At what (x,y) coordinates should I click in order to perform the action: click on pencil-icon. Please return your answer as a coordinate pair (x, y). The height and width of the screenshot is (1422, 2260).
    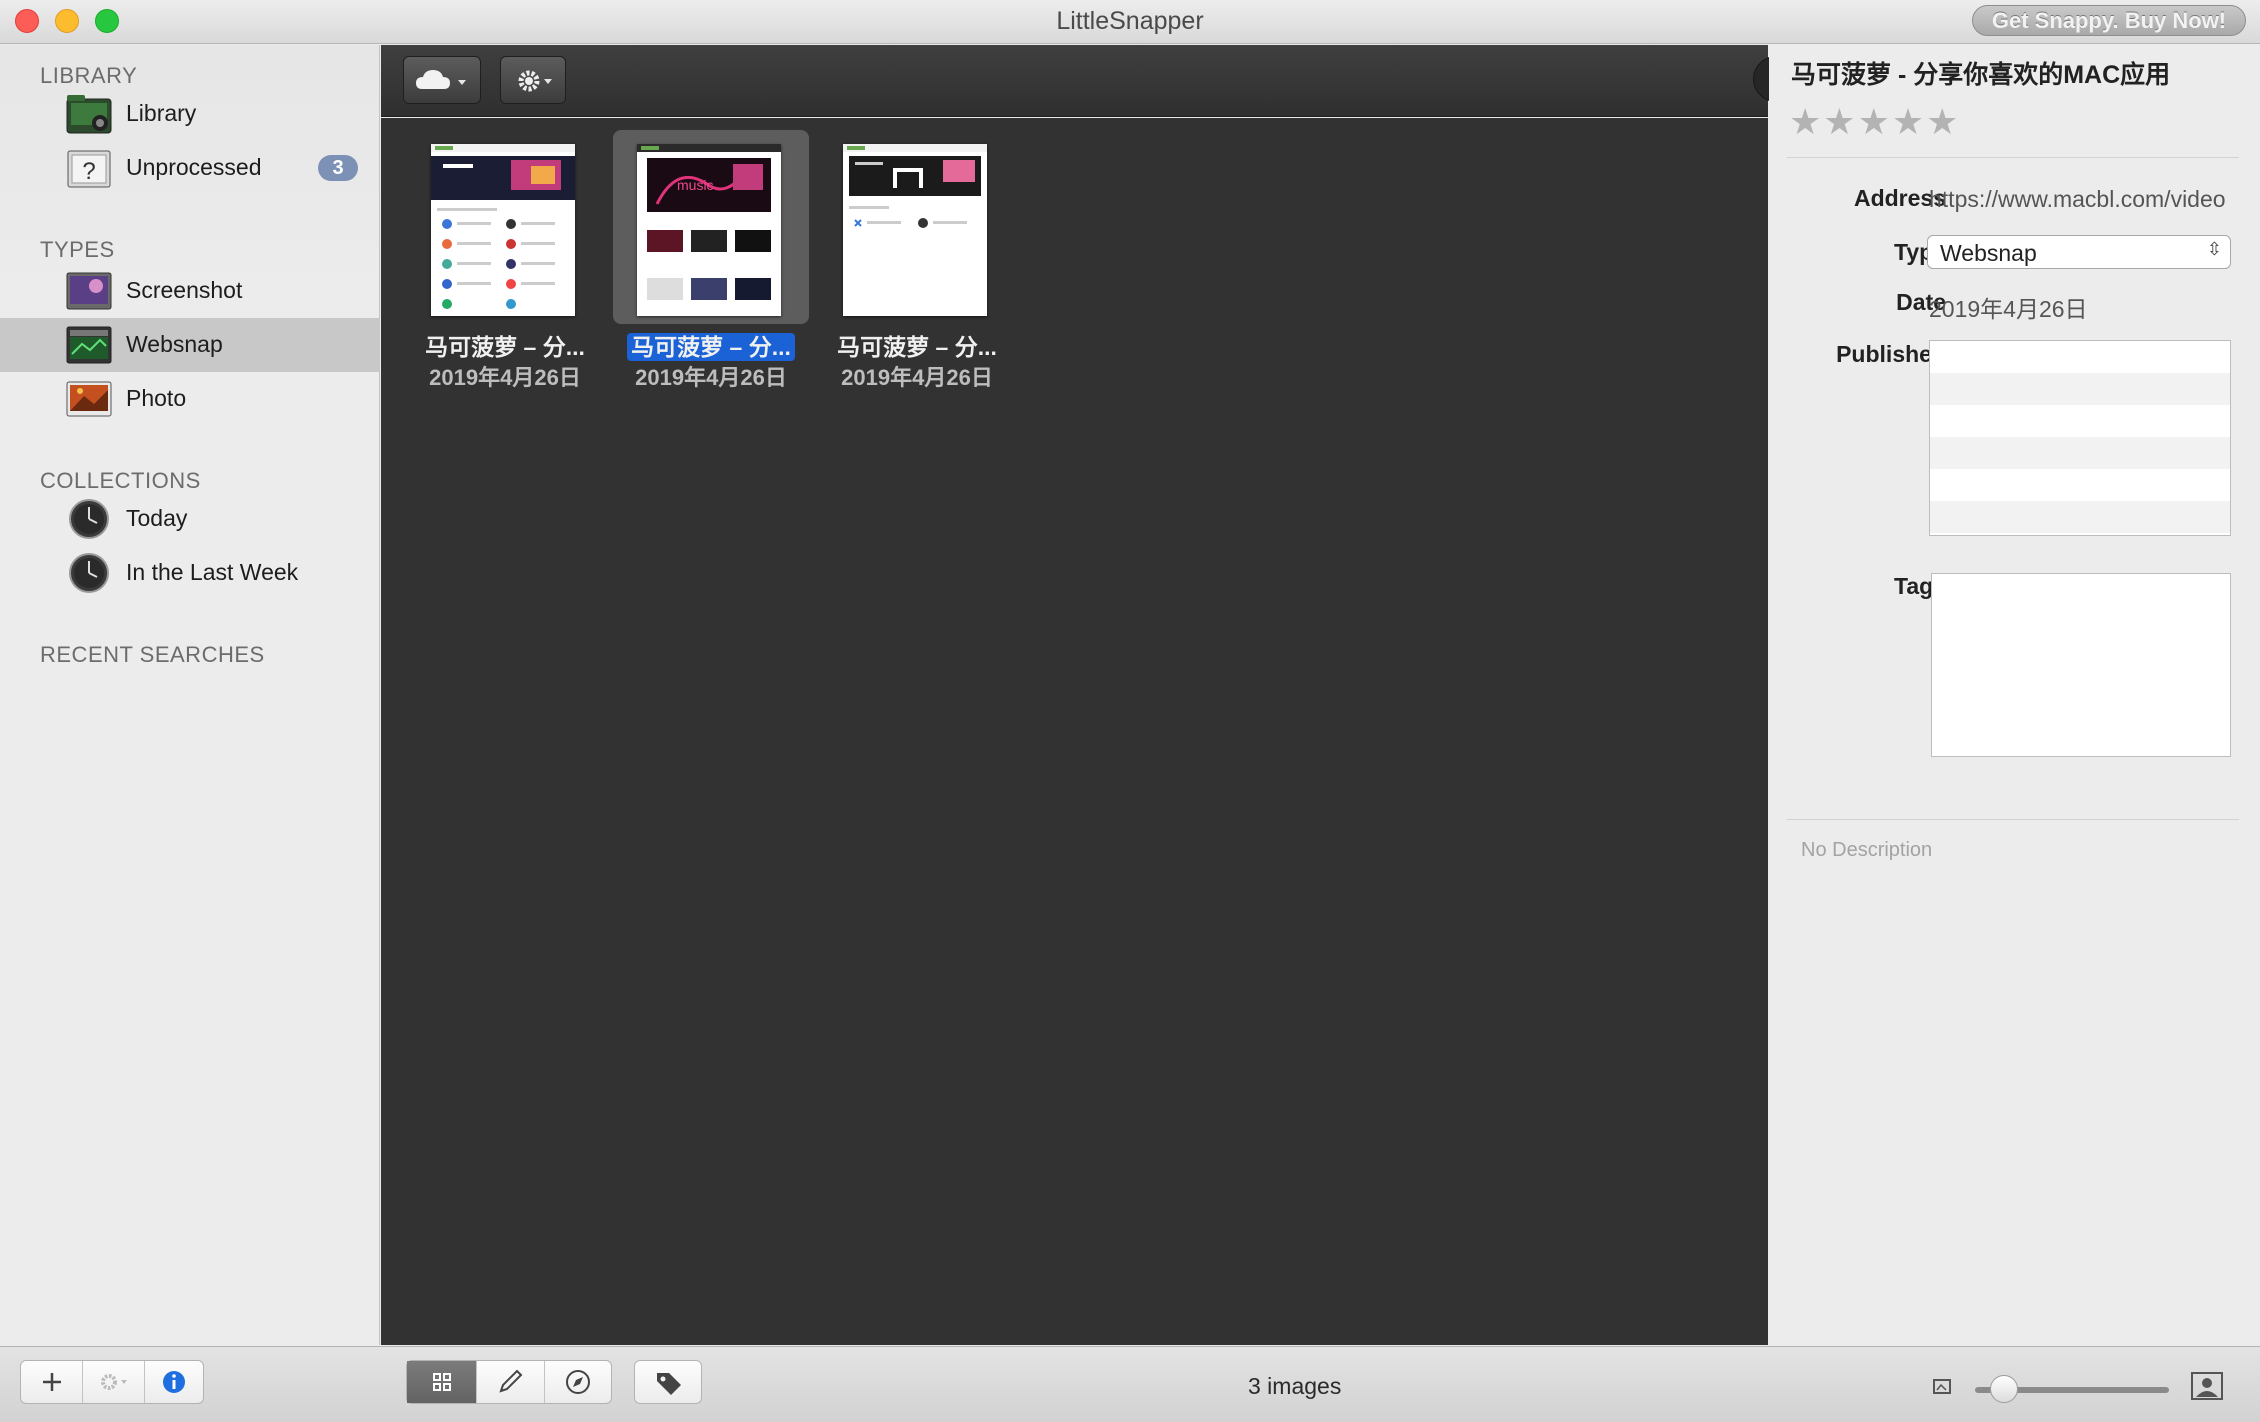
    Looking at the image, I should click on (511, 1381).